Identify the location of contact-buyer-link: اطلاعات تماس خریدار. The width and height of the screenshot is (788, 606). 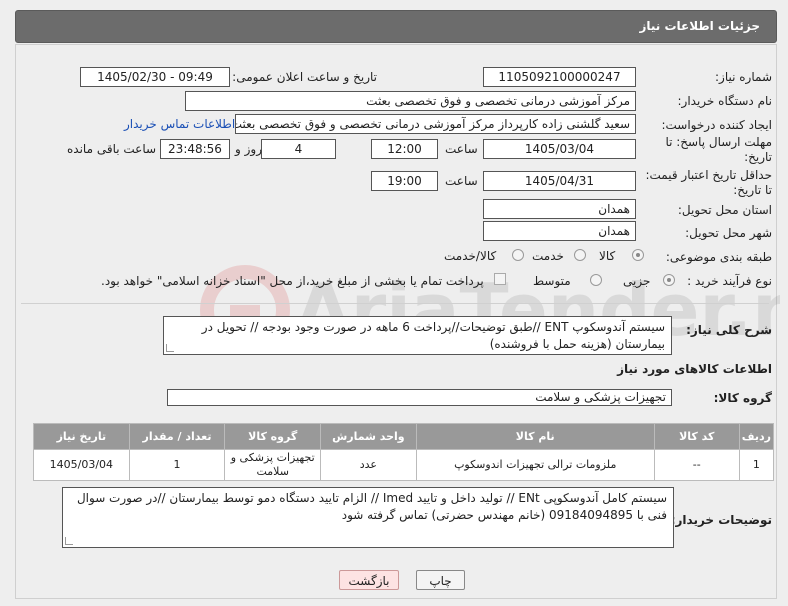
(179, 124).